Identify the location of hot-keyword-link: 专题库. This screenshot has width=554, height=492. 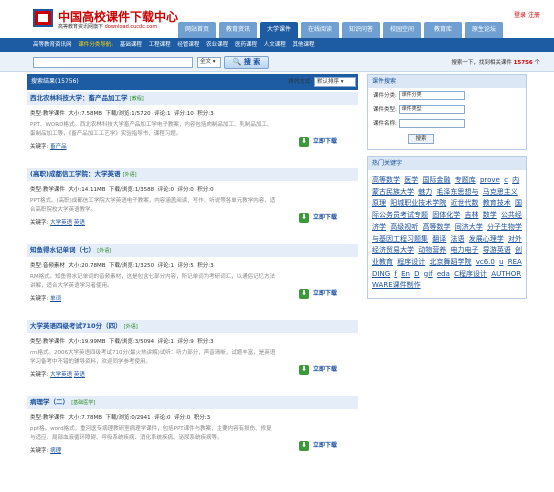
(465, 180).